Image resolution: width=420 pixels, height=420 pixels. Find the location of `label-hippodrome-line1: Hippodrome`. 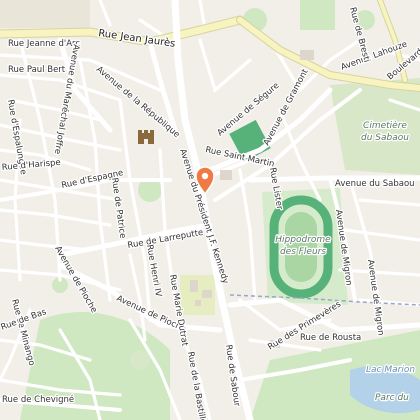

label-hippodrome-line1: Hippodrome is located at coordinates (303, 240).